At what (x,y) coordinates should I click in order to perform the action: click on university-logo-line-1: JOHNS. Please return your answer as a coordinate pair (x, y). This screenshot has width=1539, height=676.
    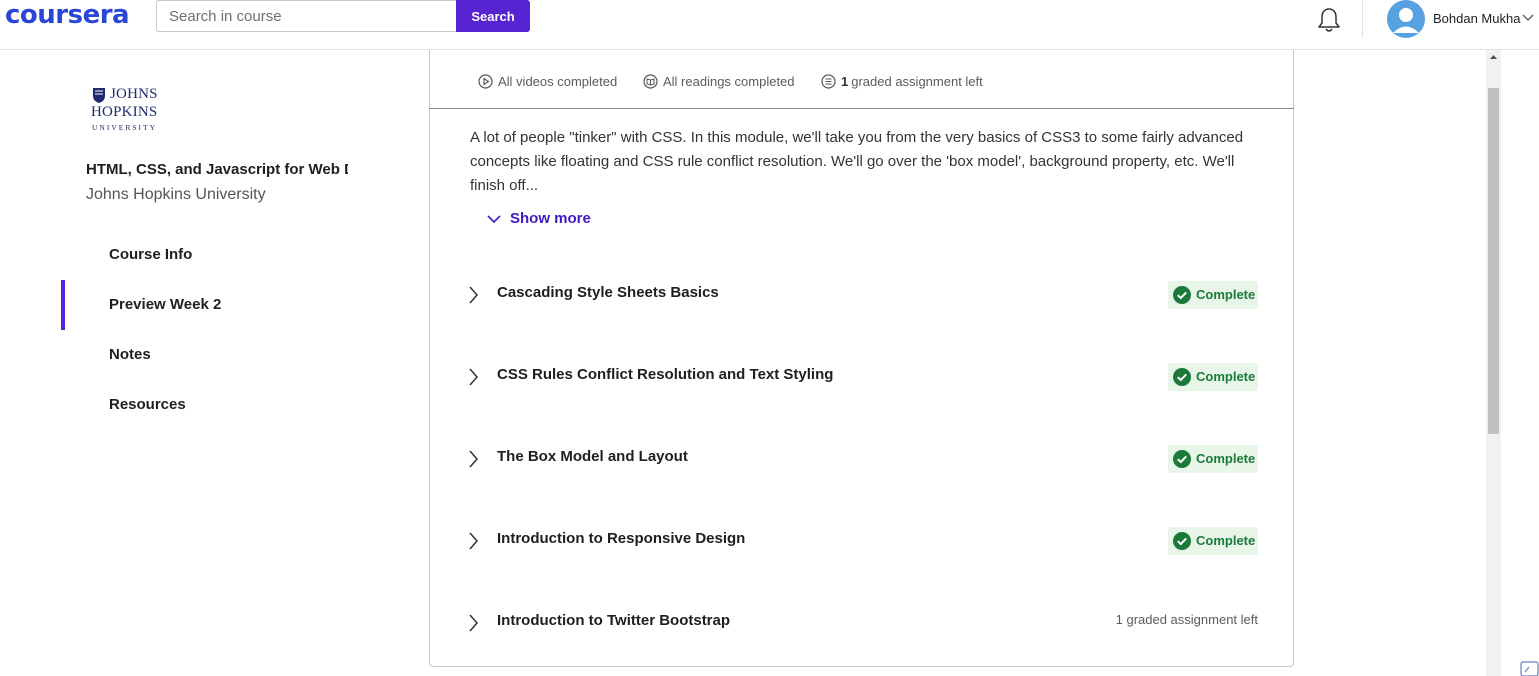
    Looking at the image, I should click on (134, 94).